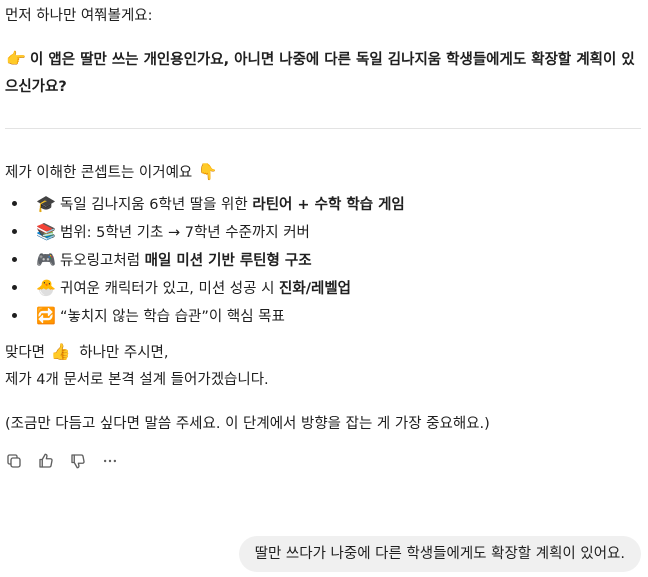 Image resolution: width=648 pixels, height=577 pixels. What do you see at coordinates (328, 205) in the screenshot?
I see `list-item-bold: 라틴어 + 수학 학습 게임` at bounding box center [328, 205].